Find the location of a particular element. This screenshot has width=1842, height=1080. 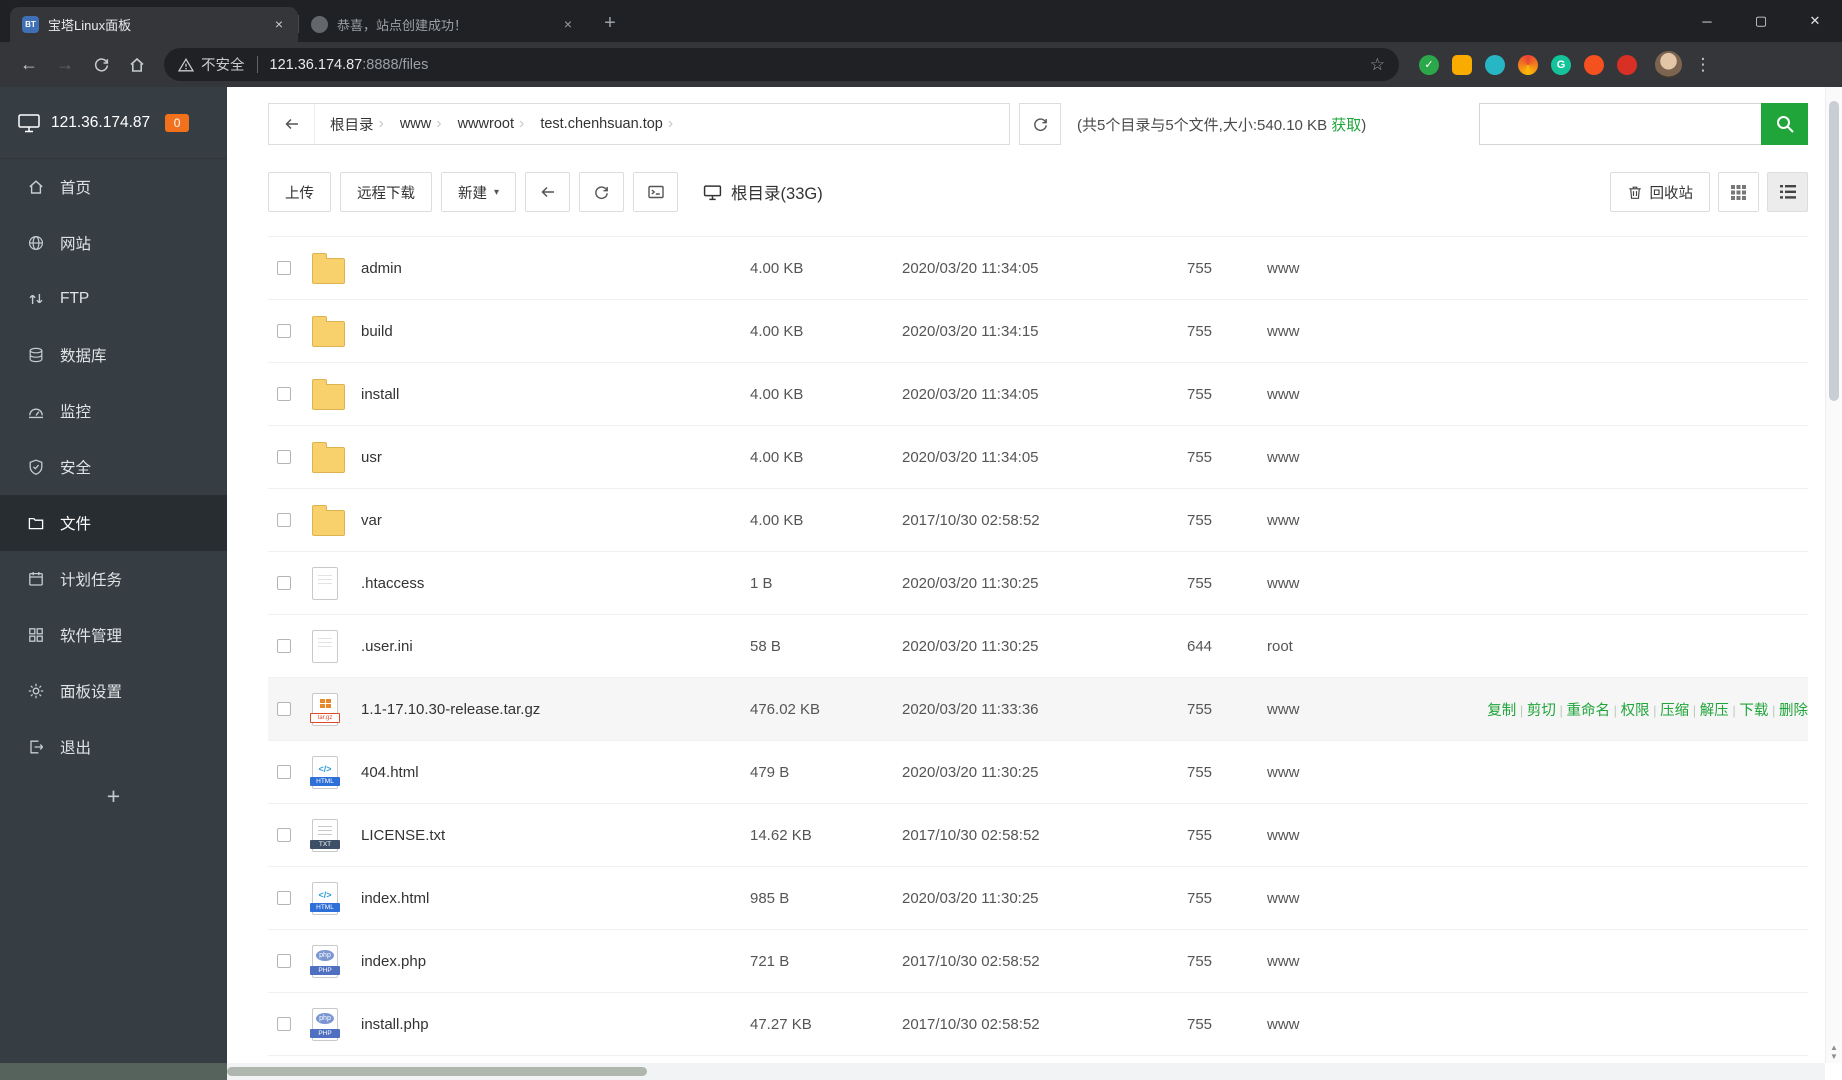

list-view-button is located at coordinates (1787, 192).